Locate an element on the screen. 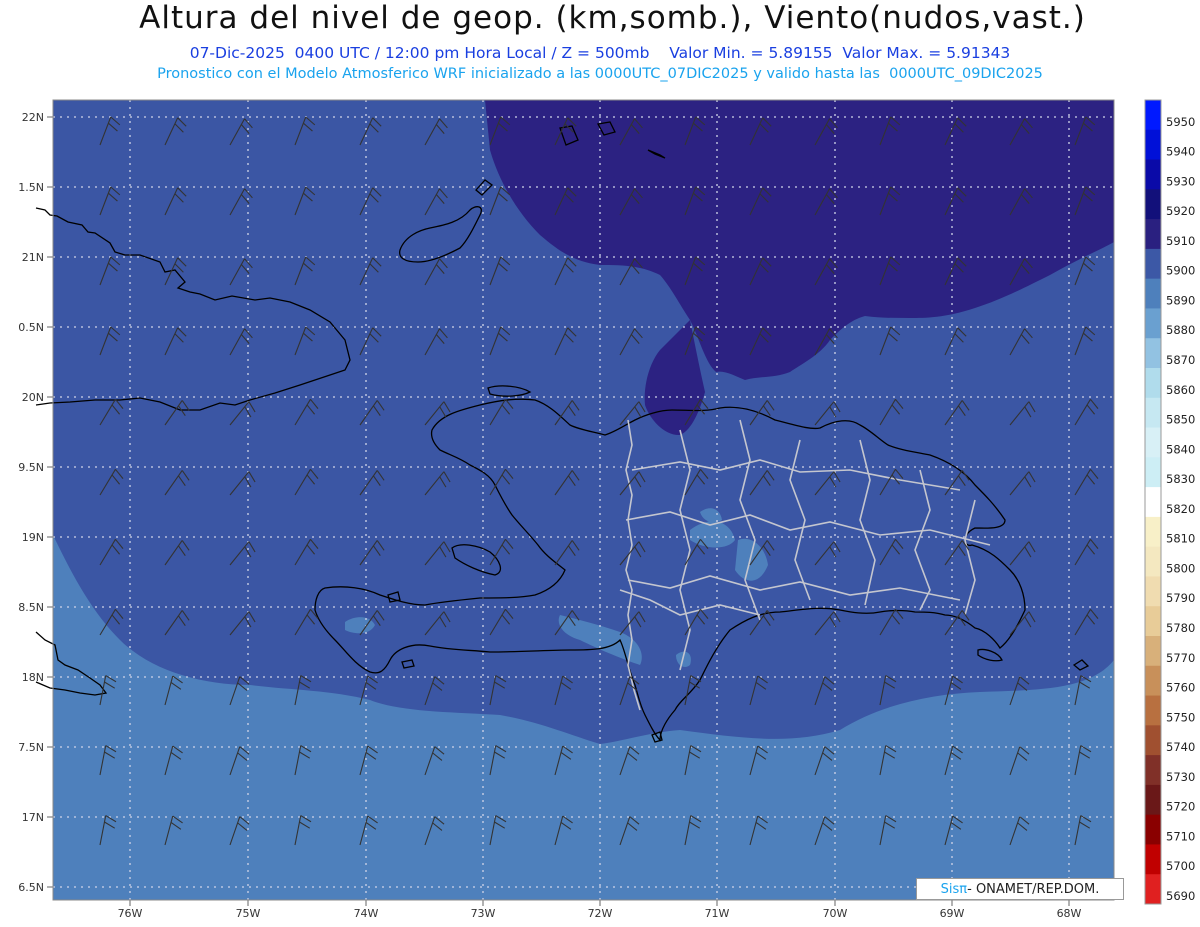  latitude-label: 22N is located at coordinates (33, 117).